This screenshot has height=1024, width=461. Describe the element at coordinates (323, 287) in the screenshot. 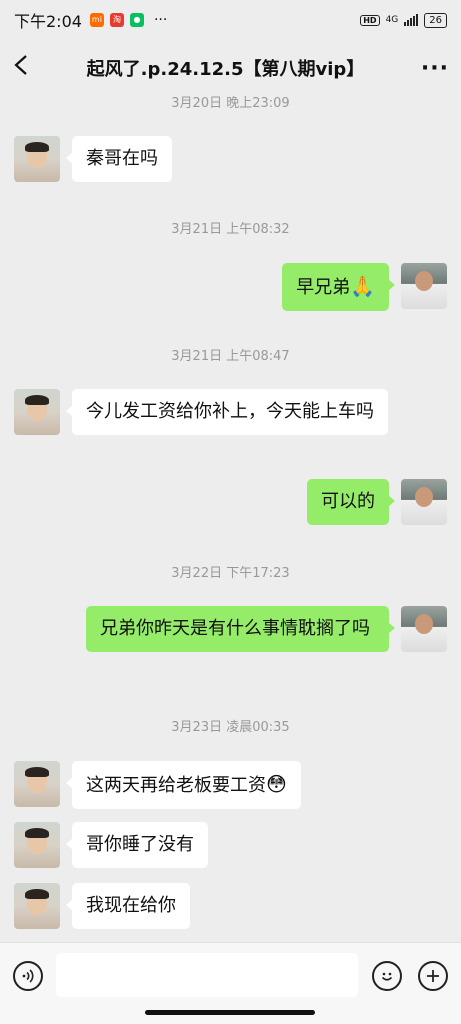

I see `message-text: 早兄弟` at that location.